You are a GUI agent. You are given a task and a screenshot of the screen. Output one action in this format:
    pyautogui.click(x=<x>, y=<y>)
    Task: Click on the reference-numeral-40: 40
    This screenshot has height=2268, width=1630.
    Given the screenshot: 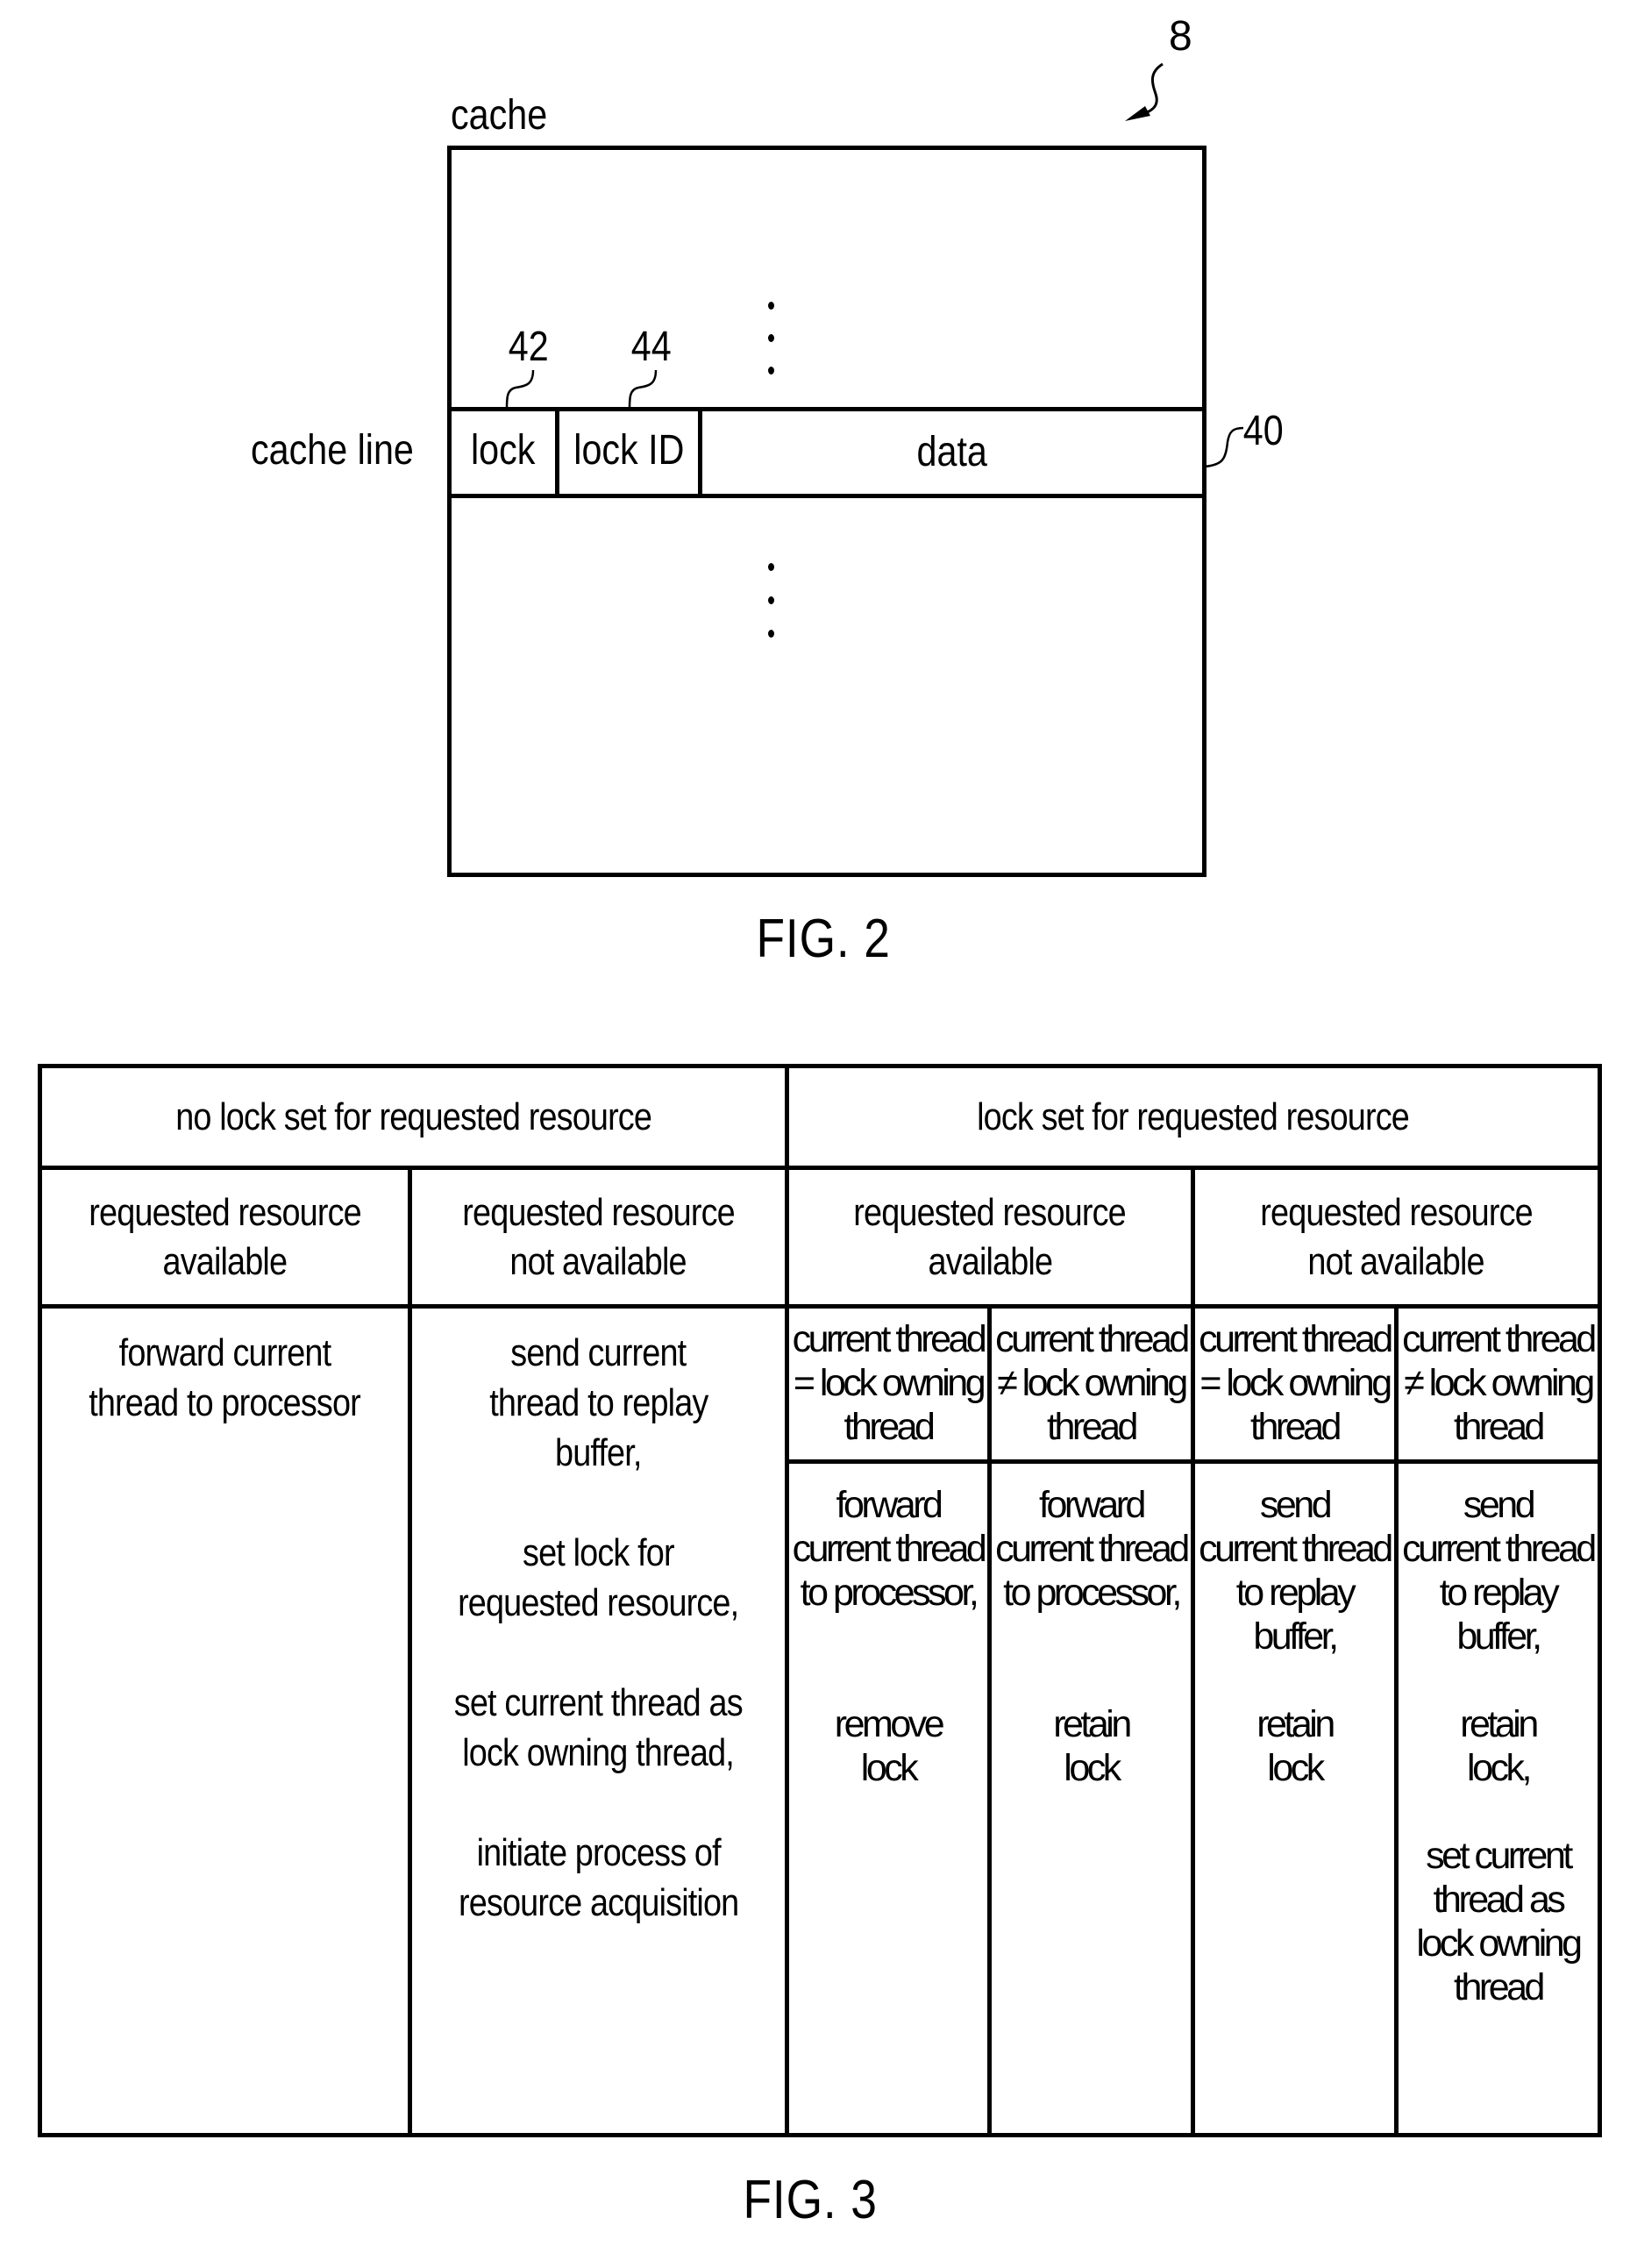 What is the action you would take?
    pyautogui.click(x=1263, y=431)
    